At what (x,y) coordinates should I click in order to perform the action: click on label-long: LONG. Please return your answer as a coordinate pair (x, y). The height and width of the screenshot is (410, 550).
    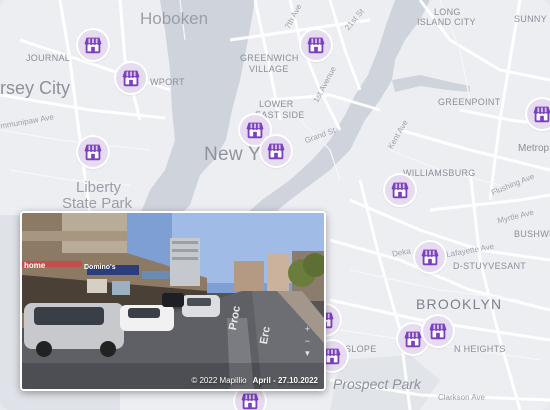
    Looking at the image, I should click on (447, 12).